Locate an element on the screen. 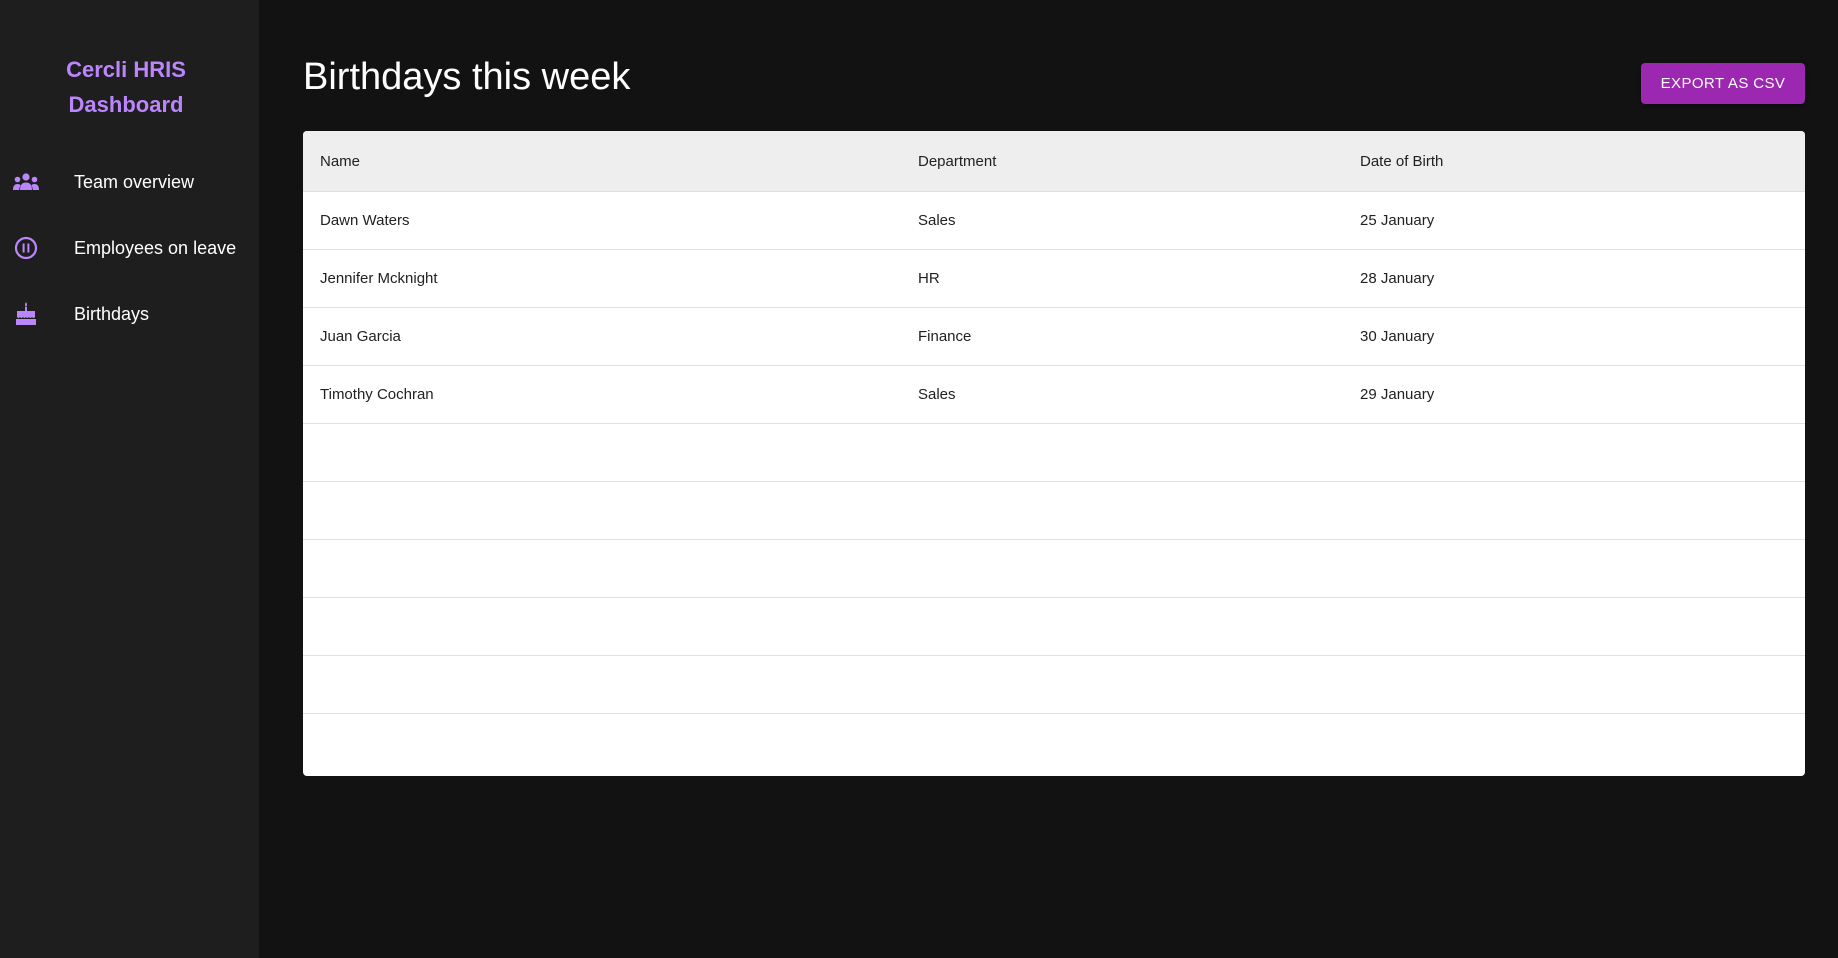 The image size is (1838, 958). brand-line-2: Dashboard is located at coordinates (126, 104).